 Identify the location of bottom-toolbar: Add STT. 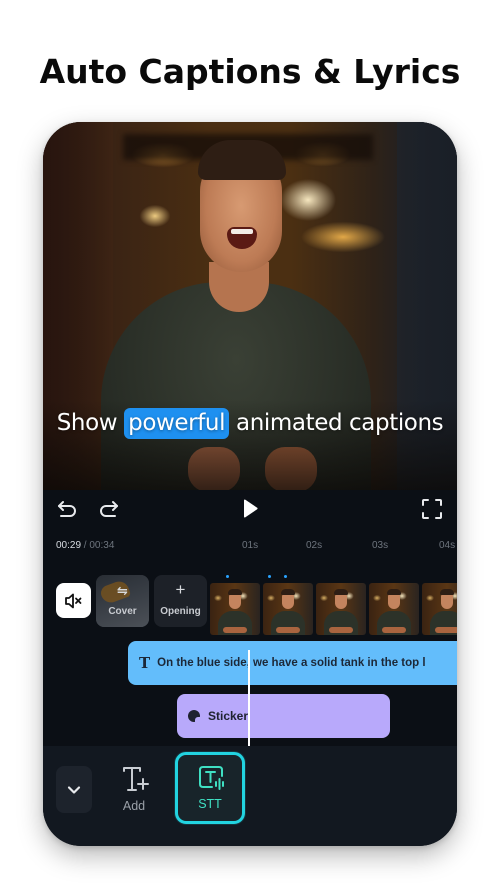
(250, 796).